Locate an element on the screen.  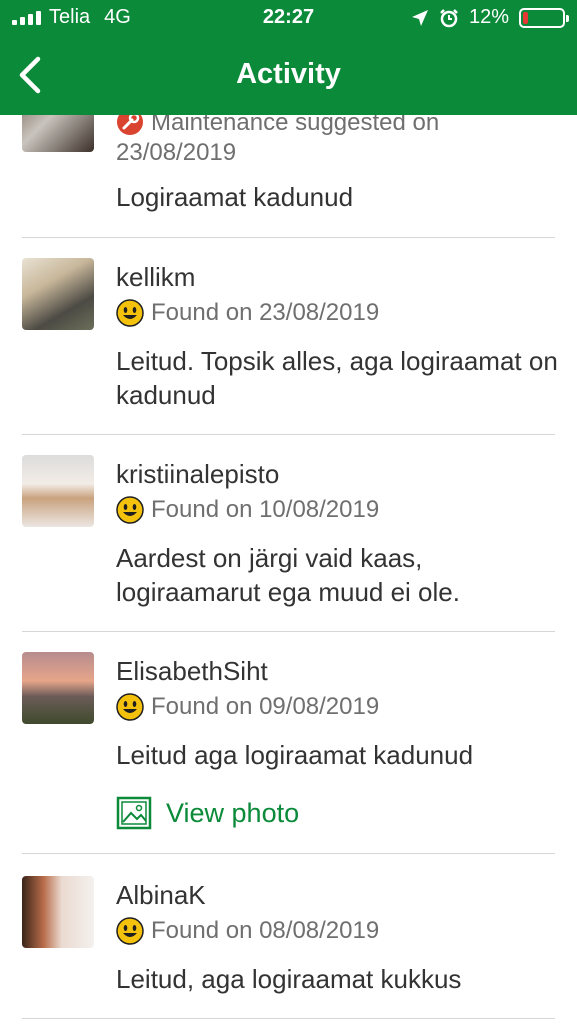
battery-percent: 12% is located at coordinates (488, 17).